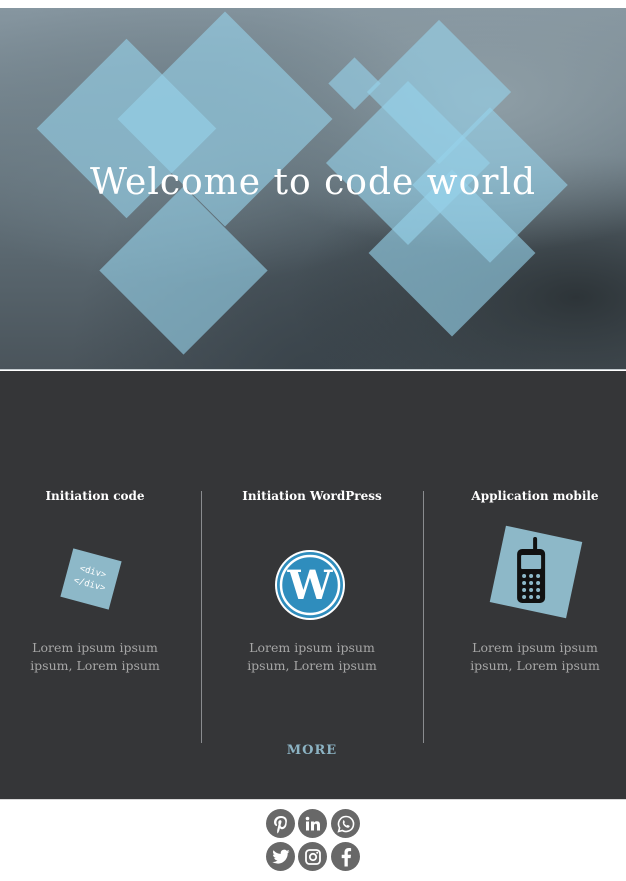 The width and height of the screenshot is (626, 881). Describe the element at coordinates (280, 823) in the screenshot. I see `pinterest-icon` at that location.